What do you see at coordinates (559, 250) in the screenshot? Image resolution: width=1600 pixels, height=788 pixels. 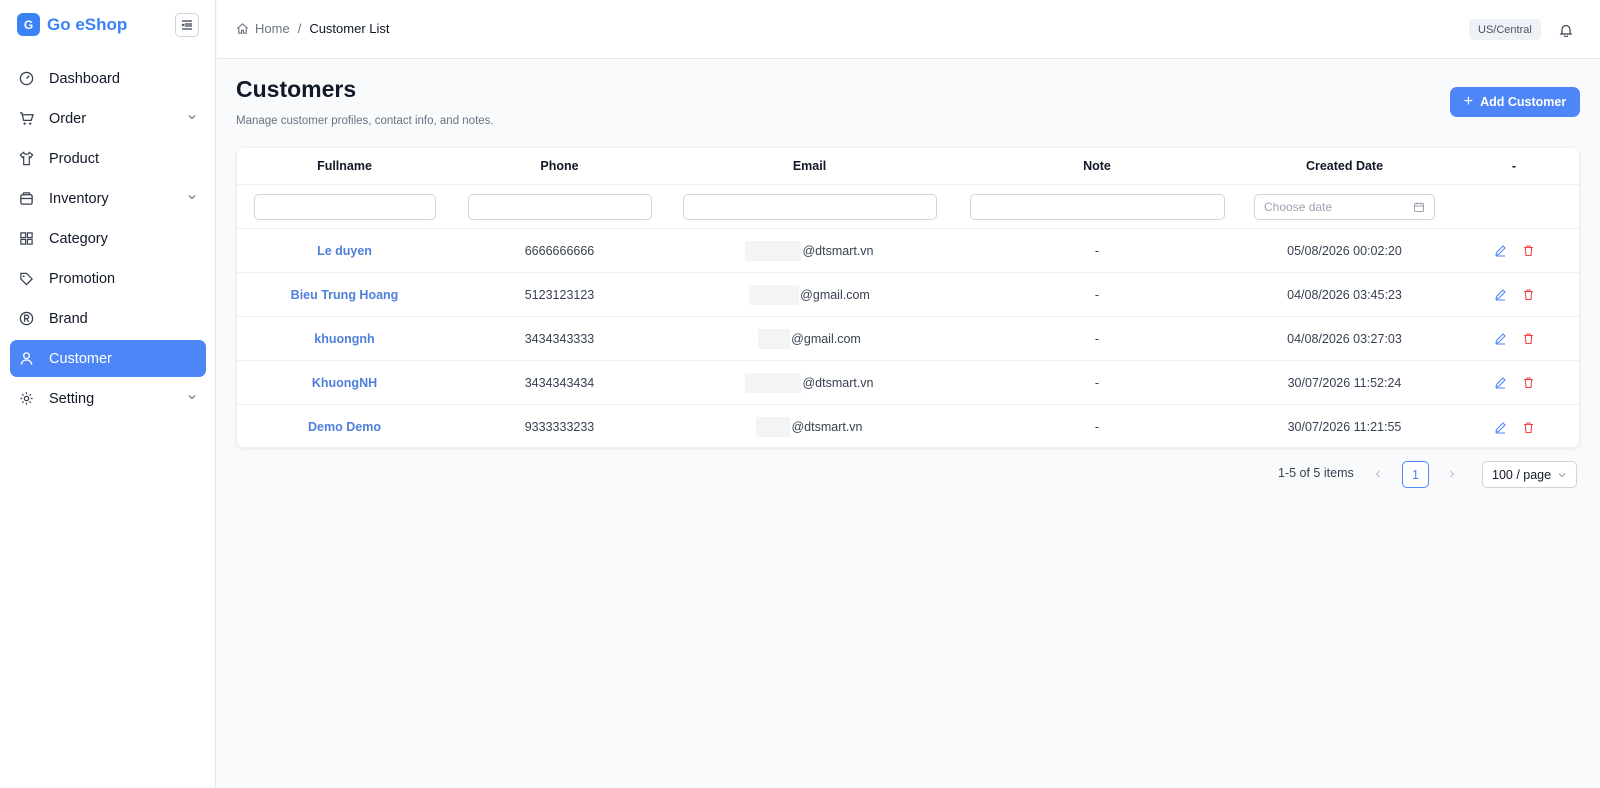 I see `customer-phone: 6666666666` at bounding box center [559, 250].